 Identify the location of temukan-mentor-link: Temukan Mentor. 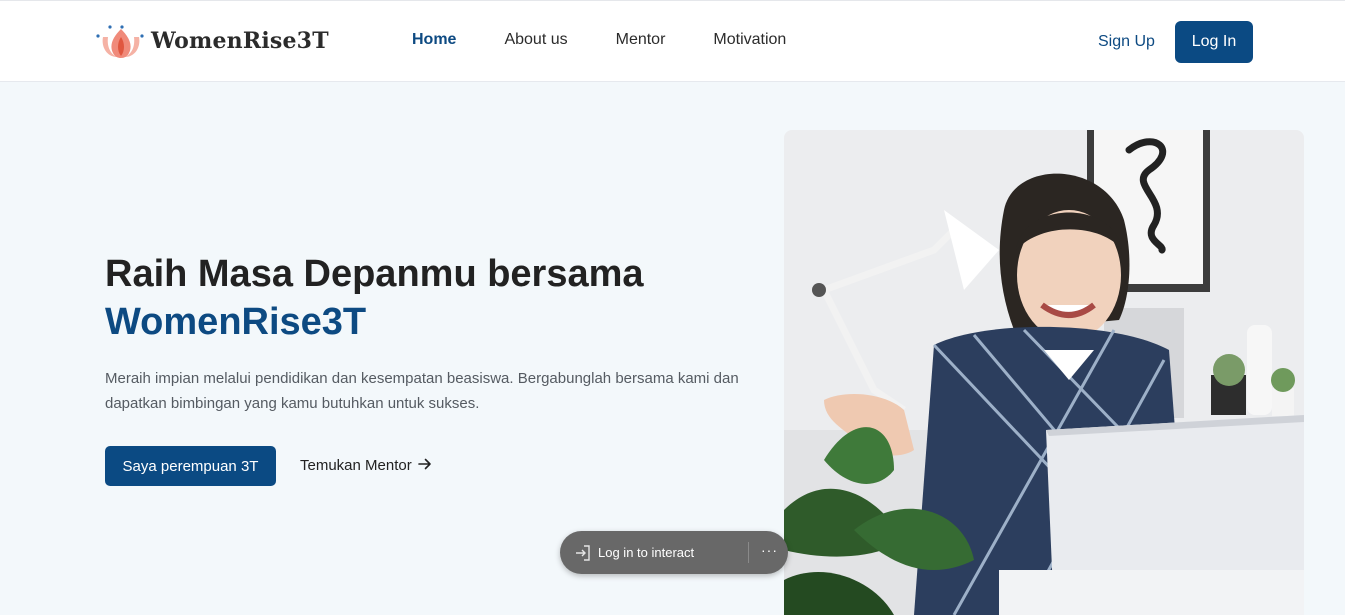
(366, 465).